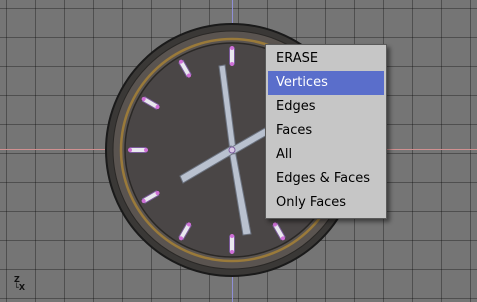  I want to click on menu-item-faces: Faces, so click(326, 131).